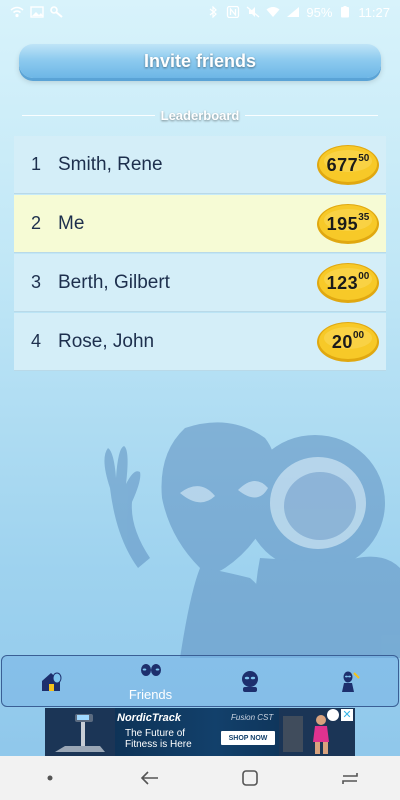 This screenshot has width=400, height=800. What do you see at coordinates (149, 718) in the screenshot?
I see `ad-brand: NordicTrack` at bounding box center [149, 718].